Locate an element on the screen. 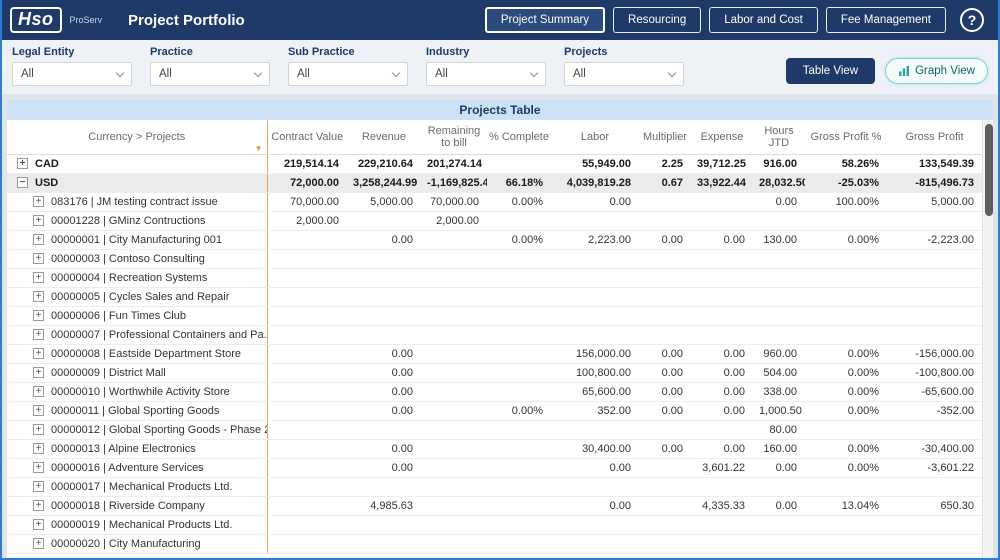 This screenshot has width=1000, height=560. project-row: +00000005 | Cycles Sales and Repair is located at coordinates (494, 297).